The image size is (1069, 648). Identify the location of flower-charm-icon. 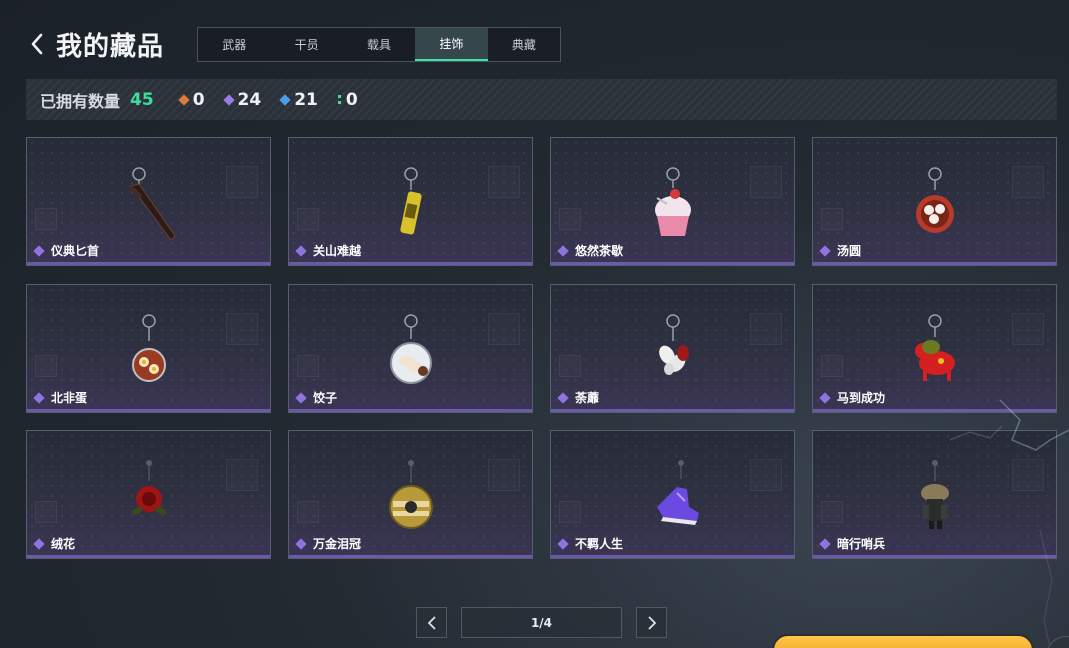
(674, 344).